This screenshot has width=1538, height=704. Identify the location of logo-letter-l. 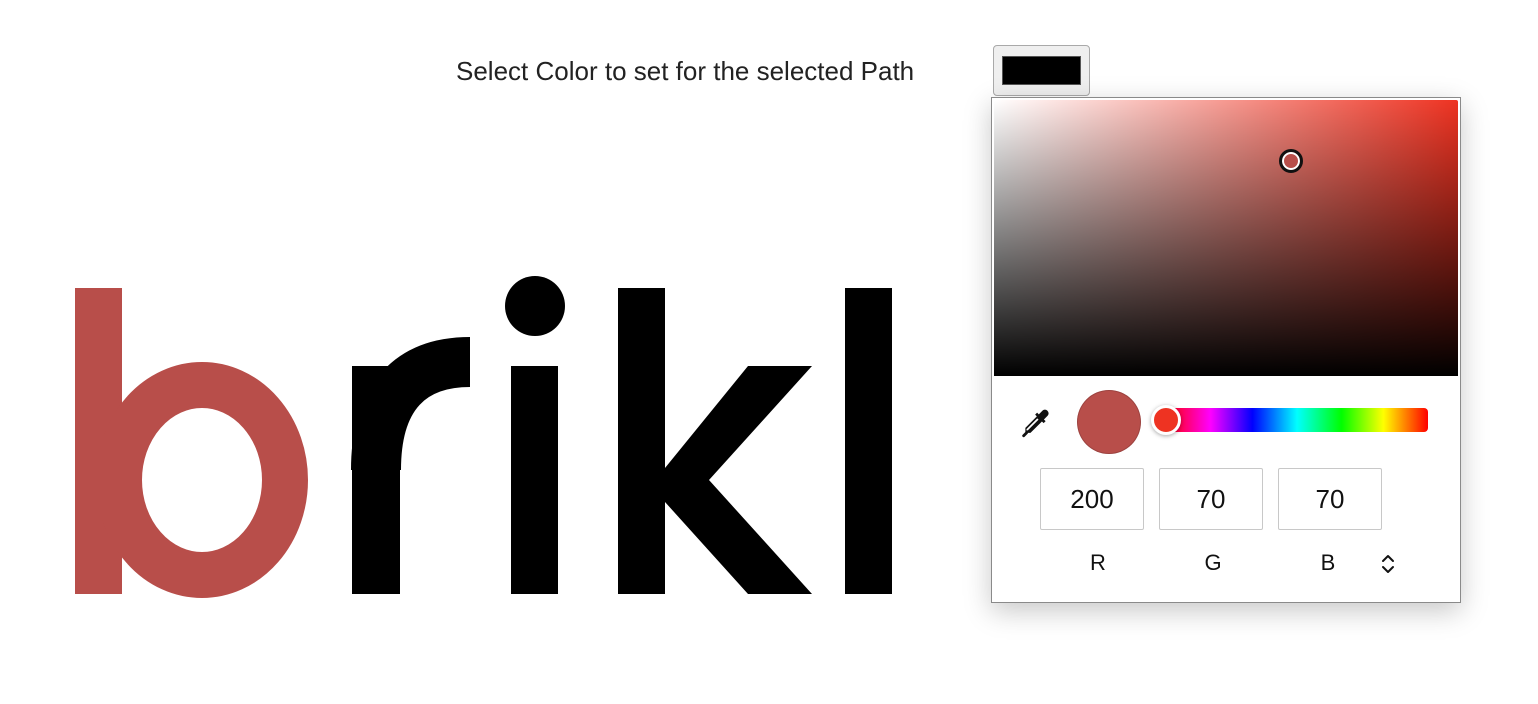
(868, 441).